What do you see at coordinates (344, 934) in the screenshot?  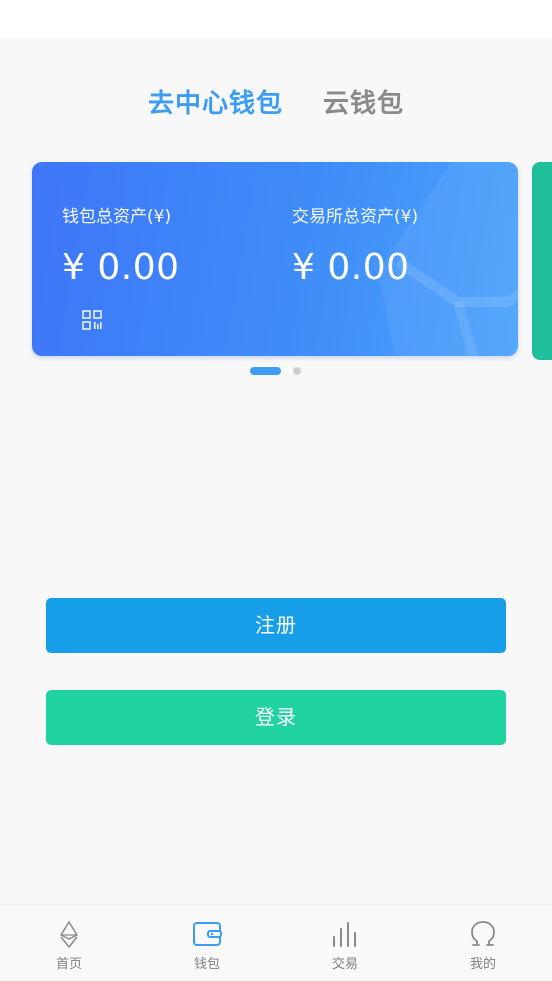 I see `bar-chart-icon` at bounding box center [344, 934].